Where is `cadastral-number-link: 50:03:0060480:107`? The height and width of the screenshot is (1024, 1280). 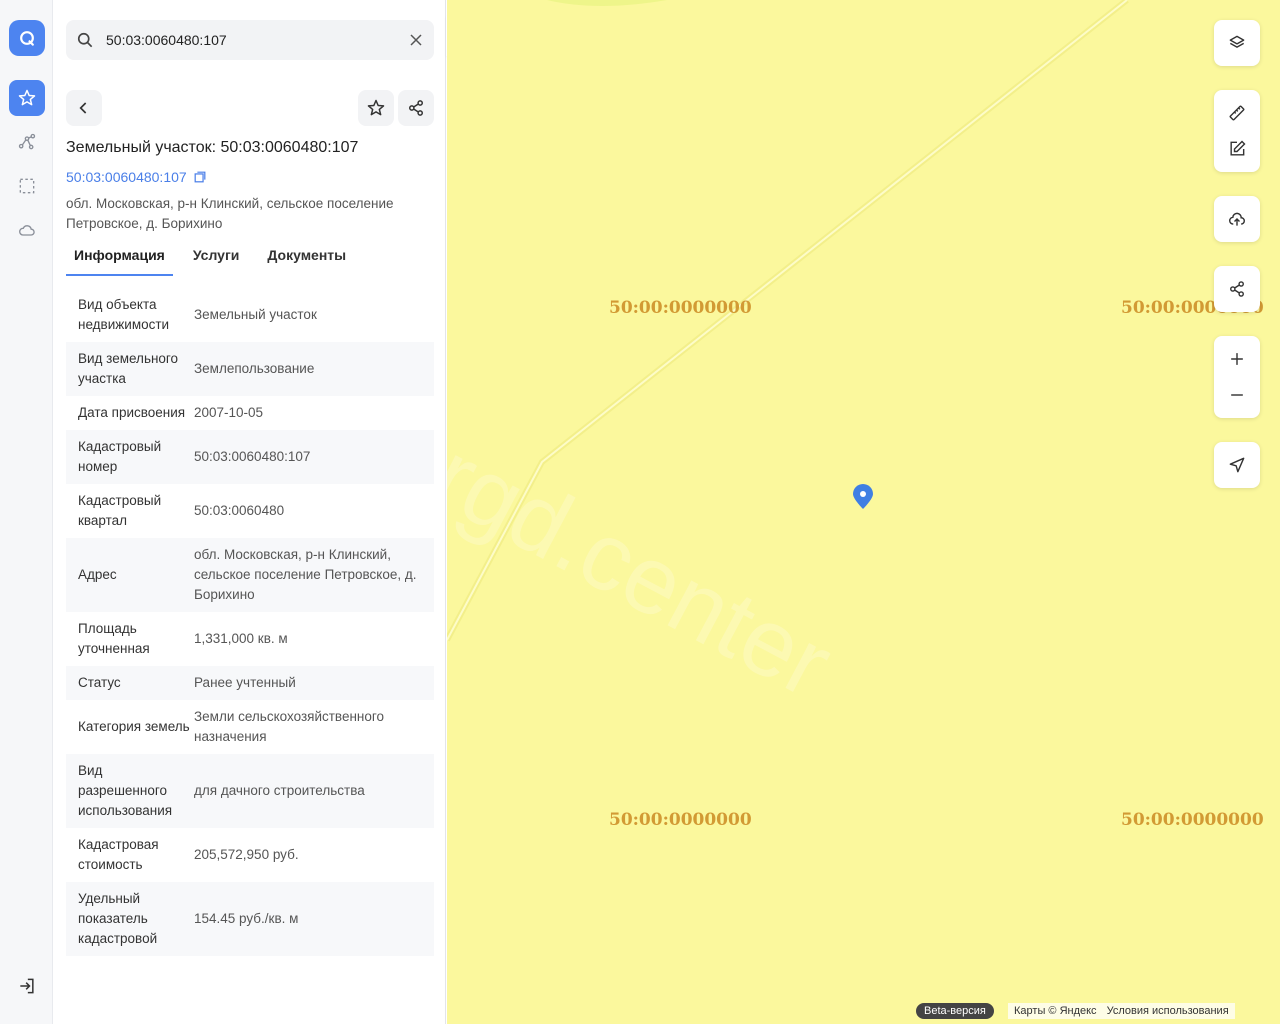 cadastral-number-link: 50:03:0060480:107 is located at coordinates (136, 177).